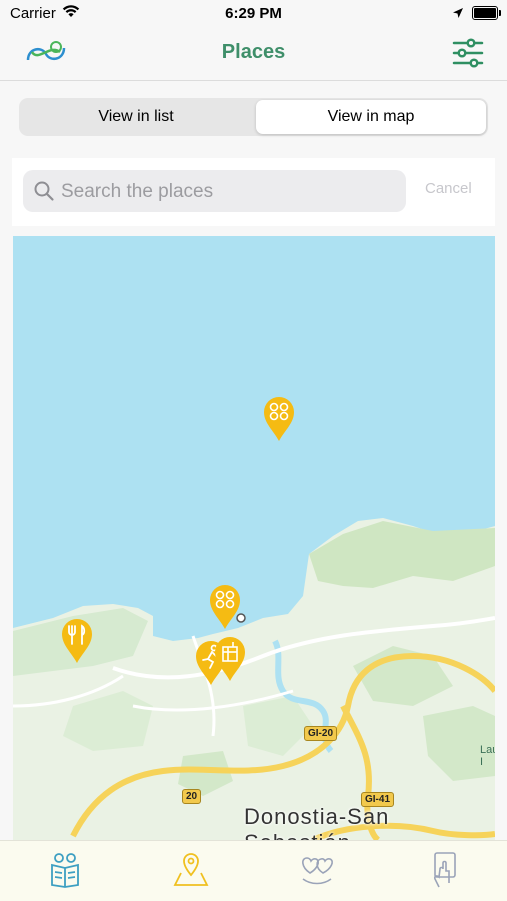 This screenshot has height=901, width=507. Describe the element at coordinates (230, 659) in the screenshot. I see `building-icon` at that location.